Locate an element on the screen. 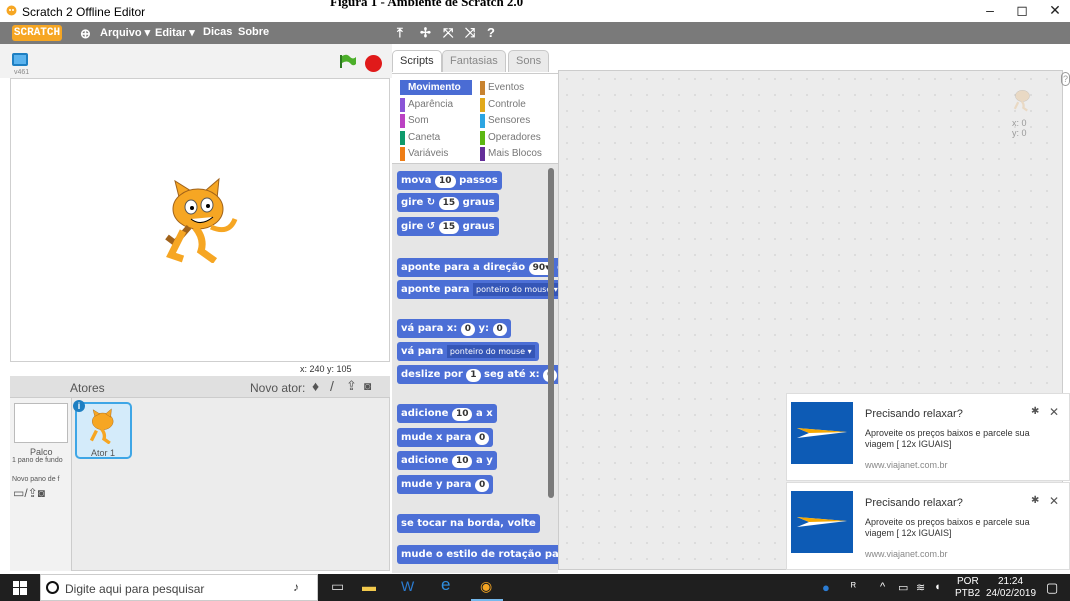 This screenshot has width=1070, height=601. motion-block: gire ↺ 15 graus is located at coordinates (448, 226).